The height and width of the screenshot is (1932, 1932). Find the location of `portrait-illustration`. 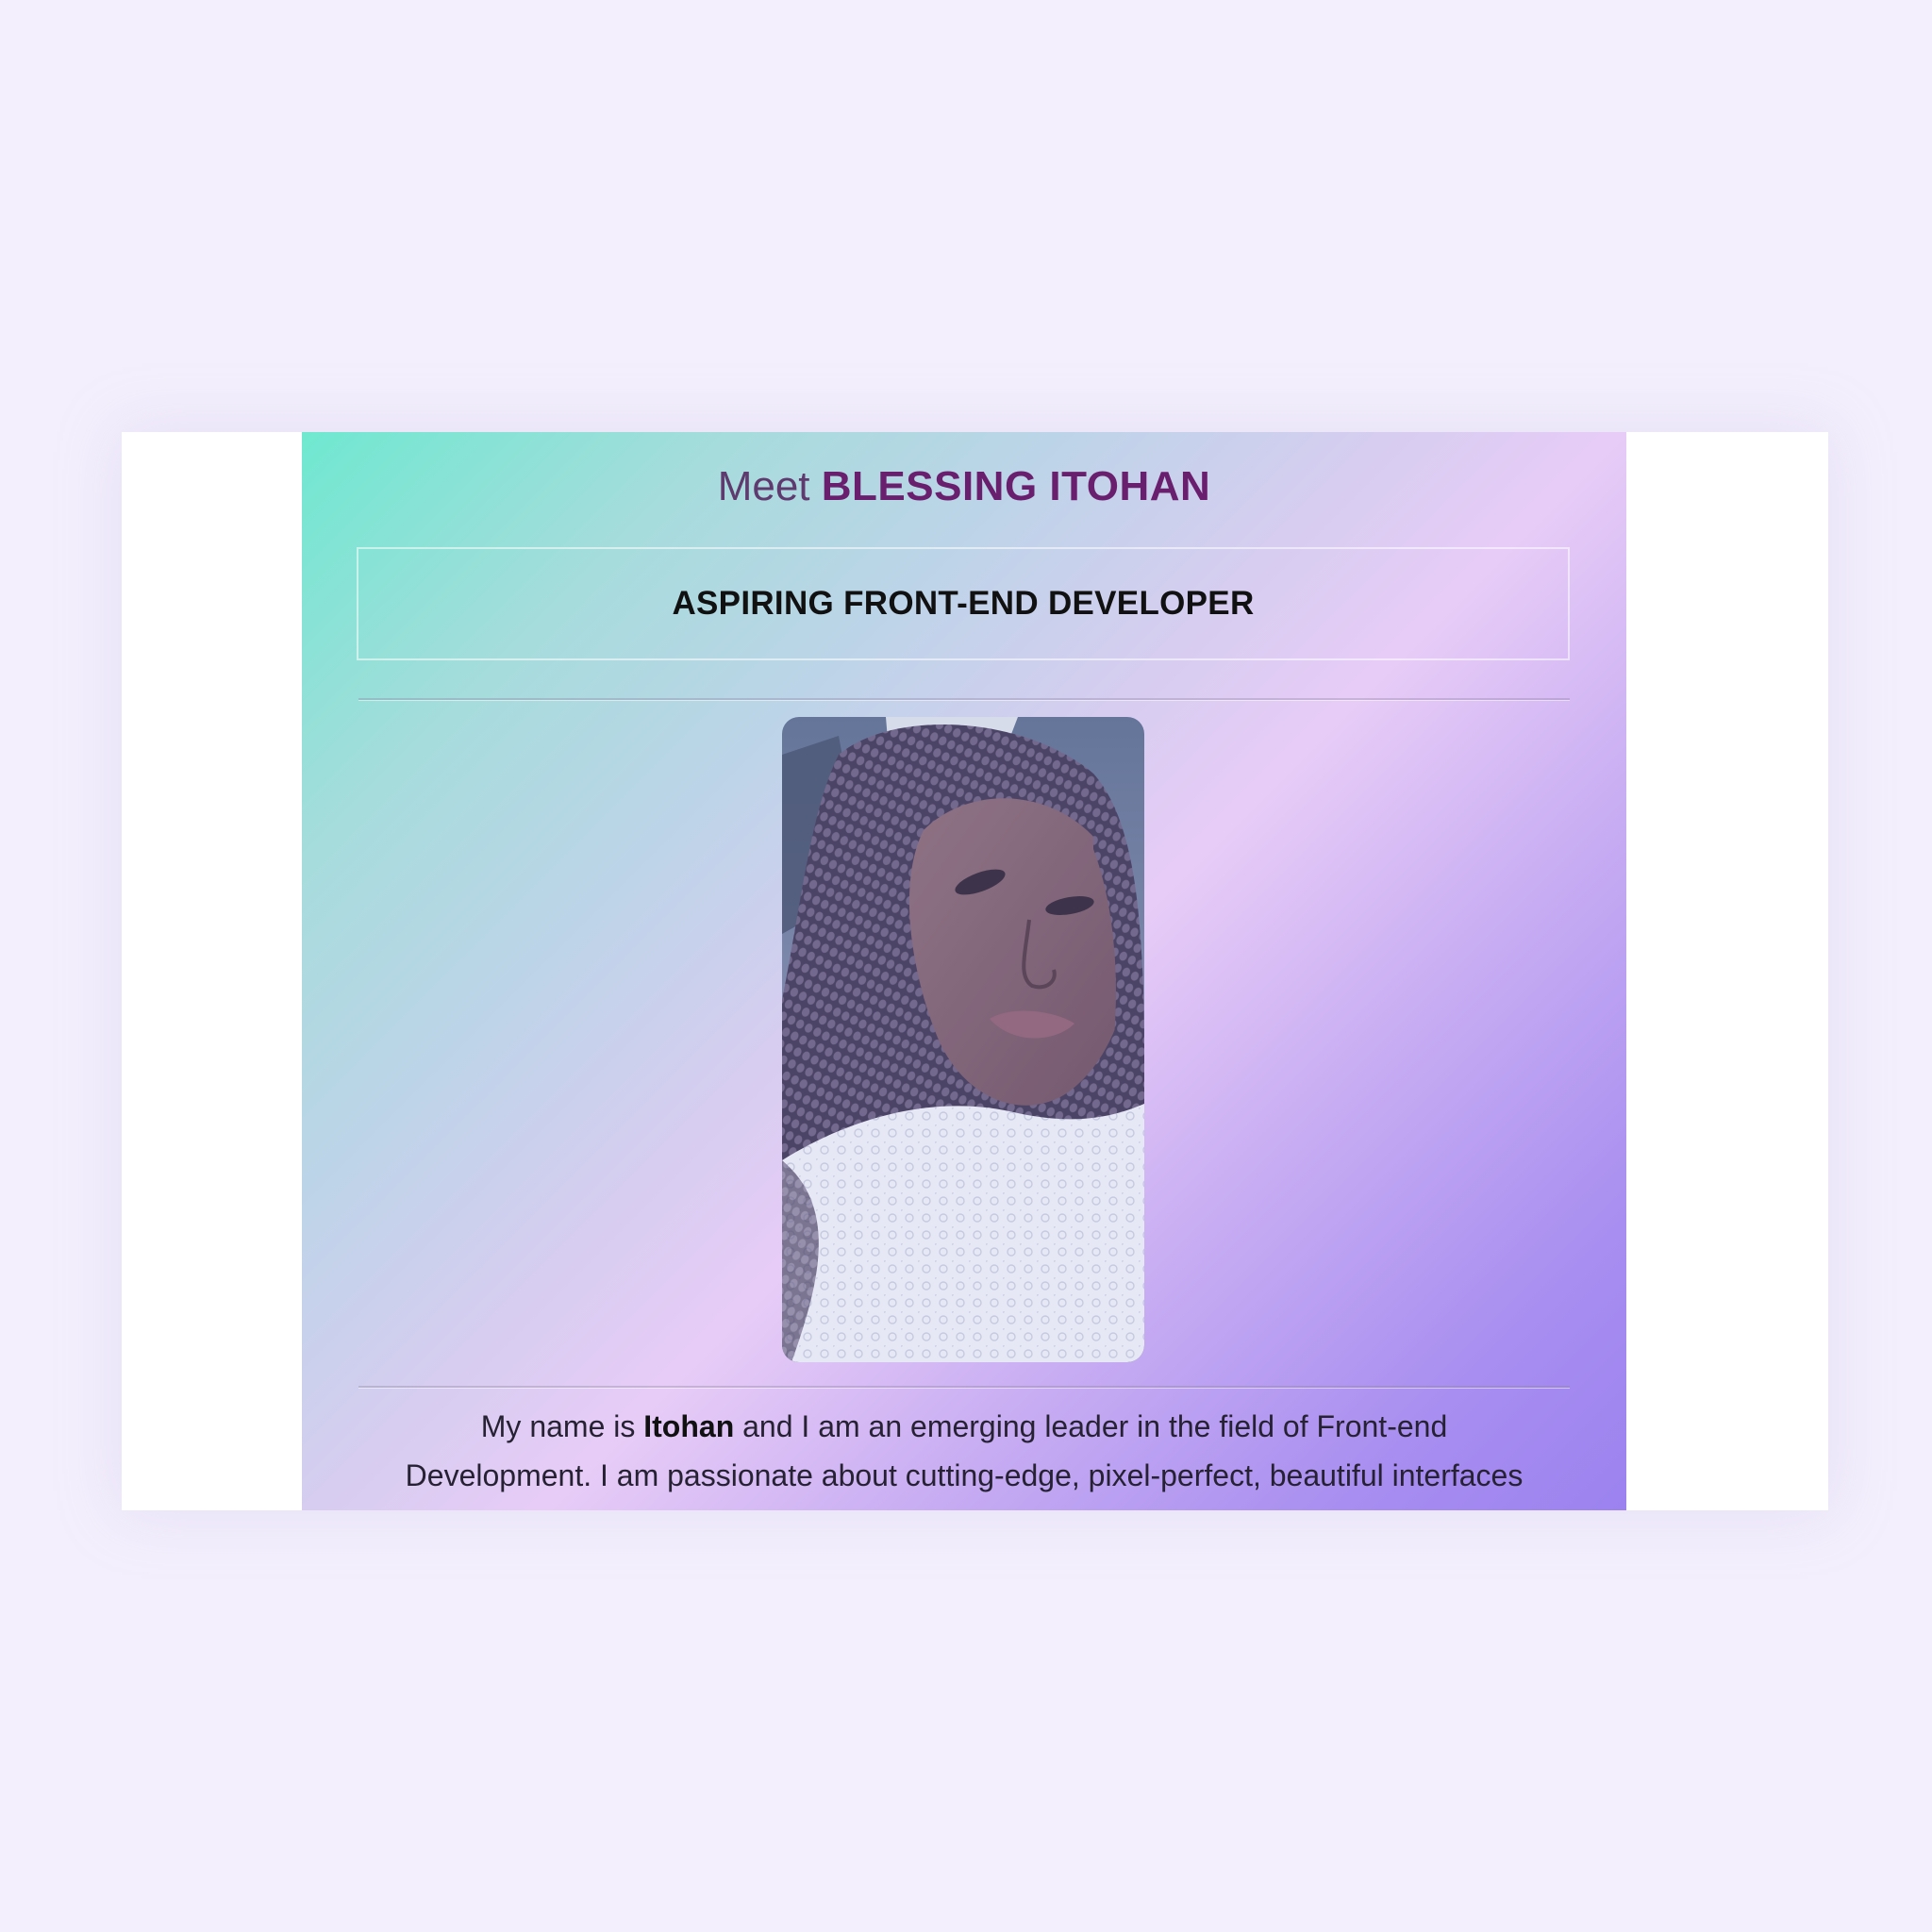

portrait-illustration is located at coordinates (963, 1039).